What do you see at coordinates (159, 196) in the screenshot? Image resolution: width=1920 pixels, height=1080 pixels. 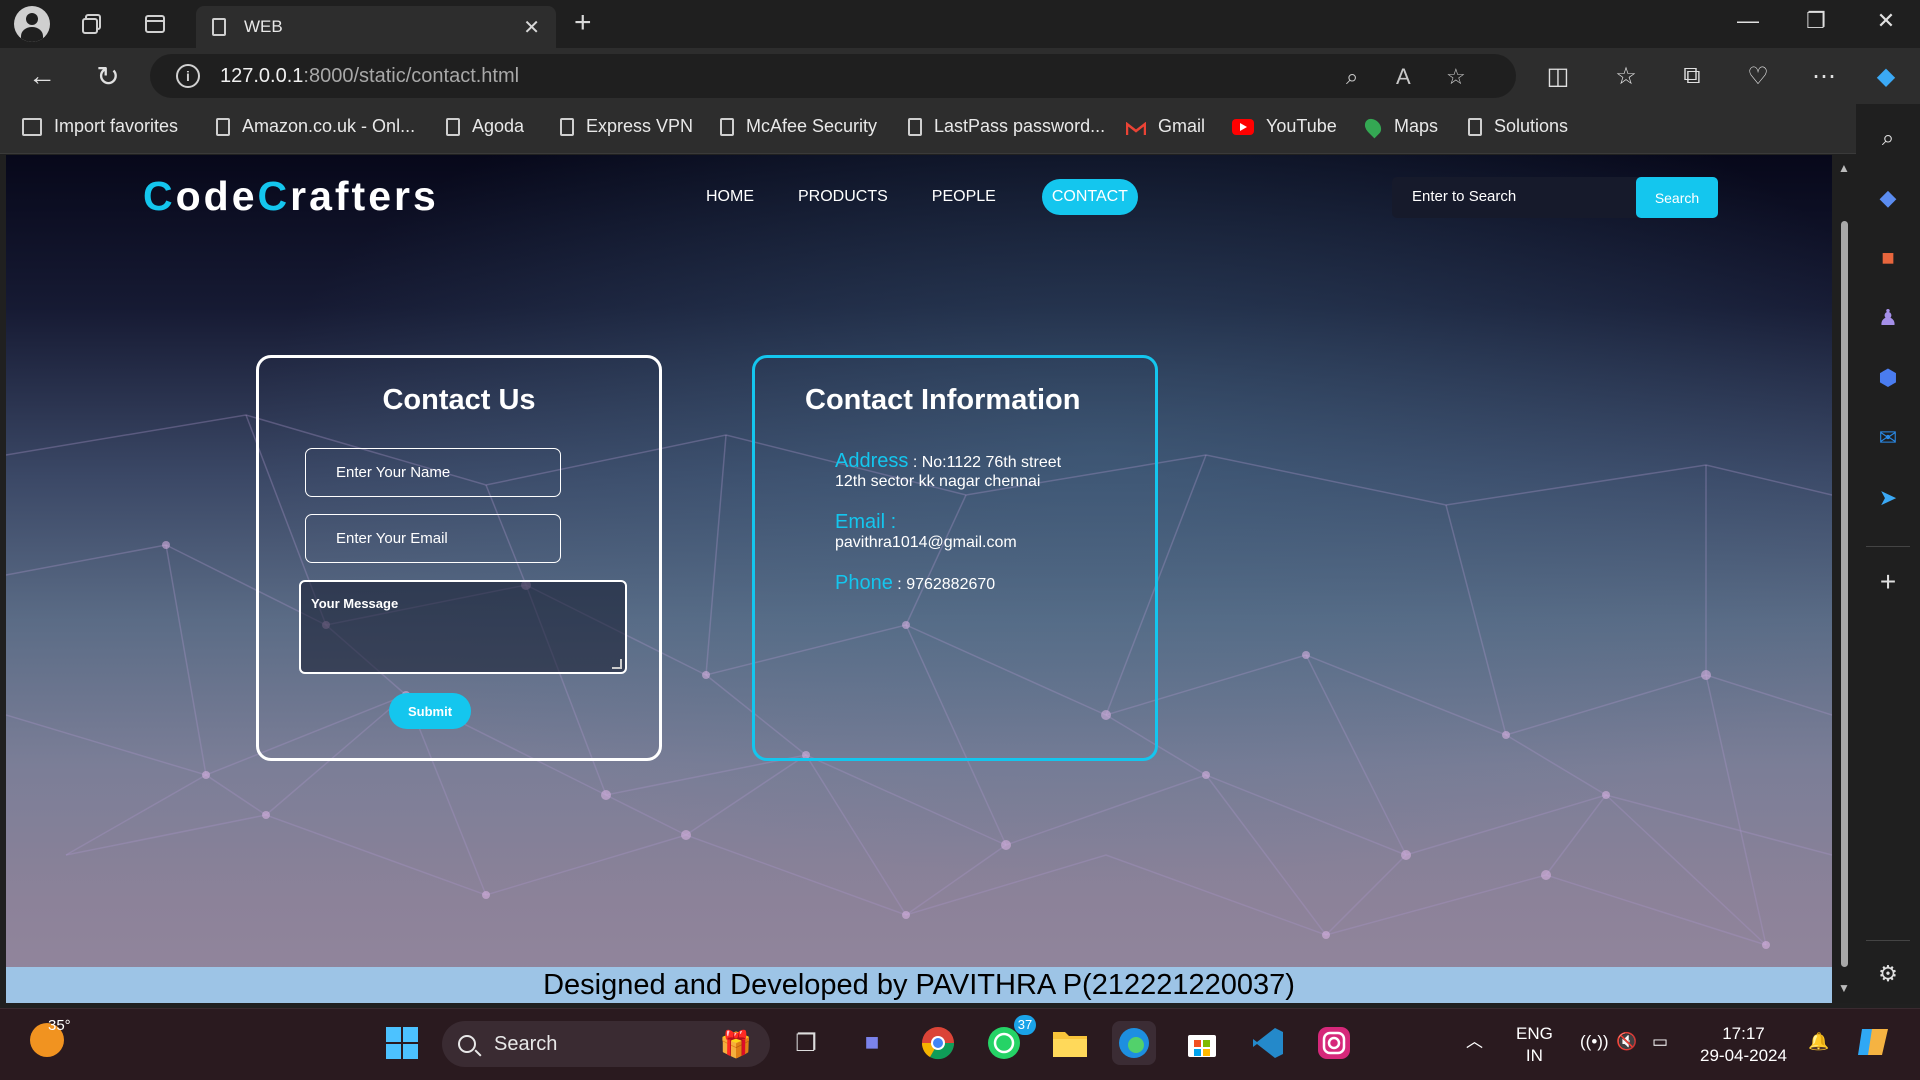 I see `logo-letter: C` at bounding box center [159, 196].